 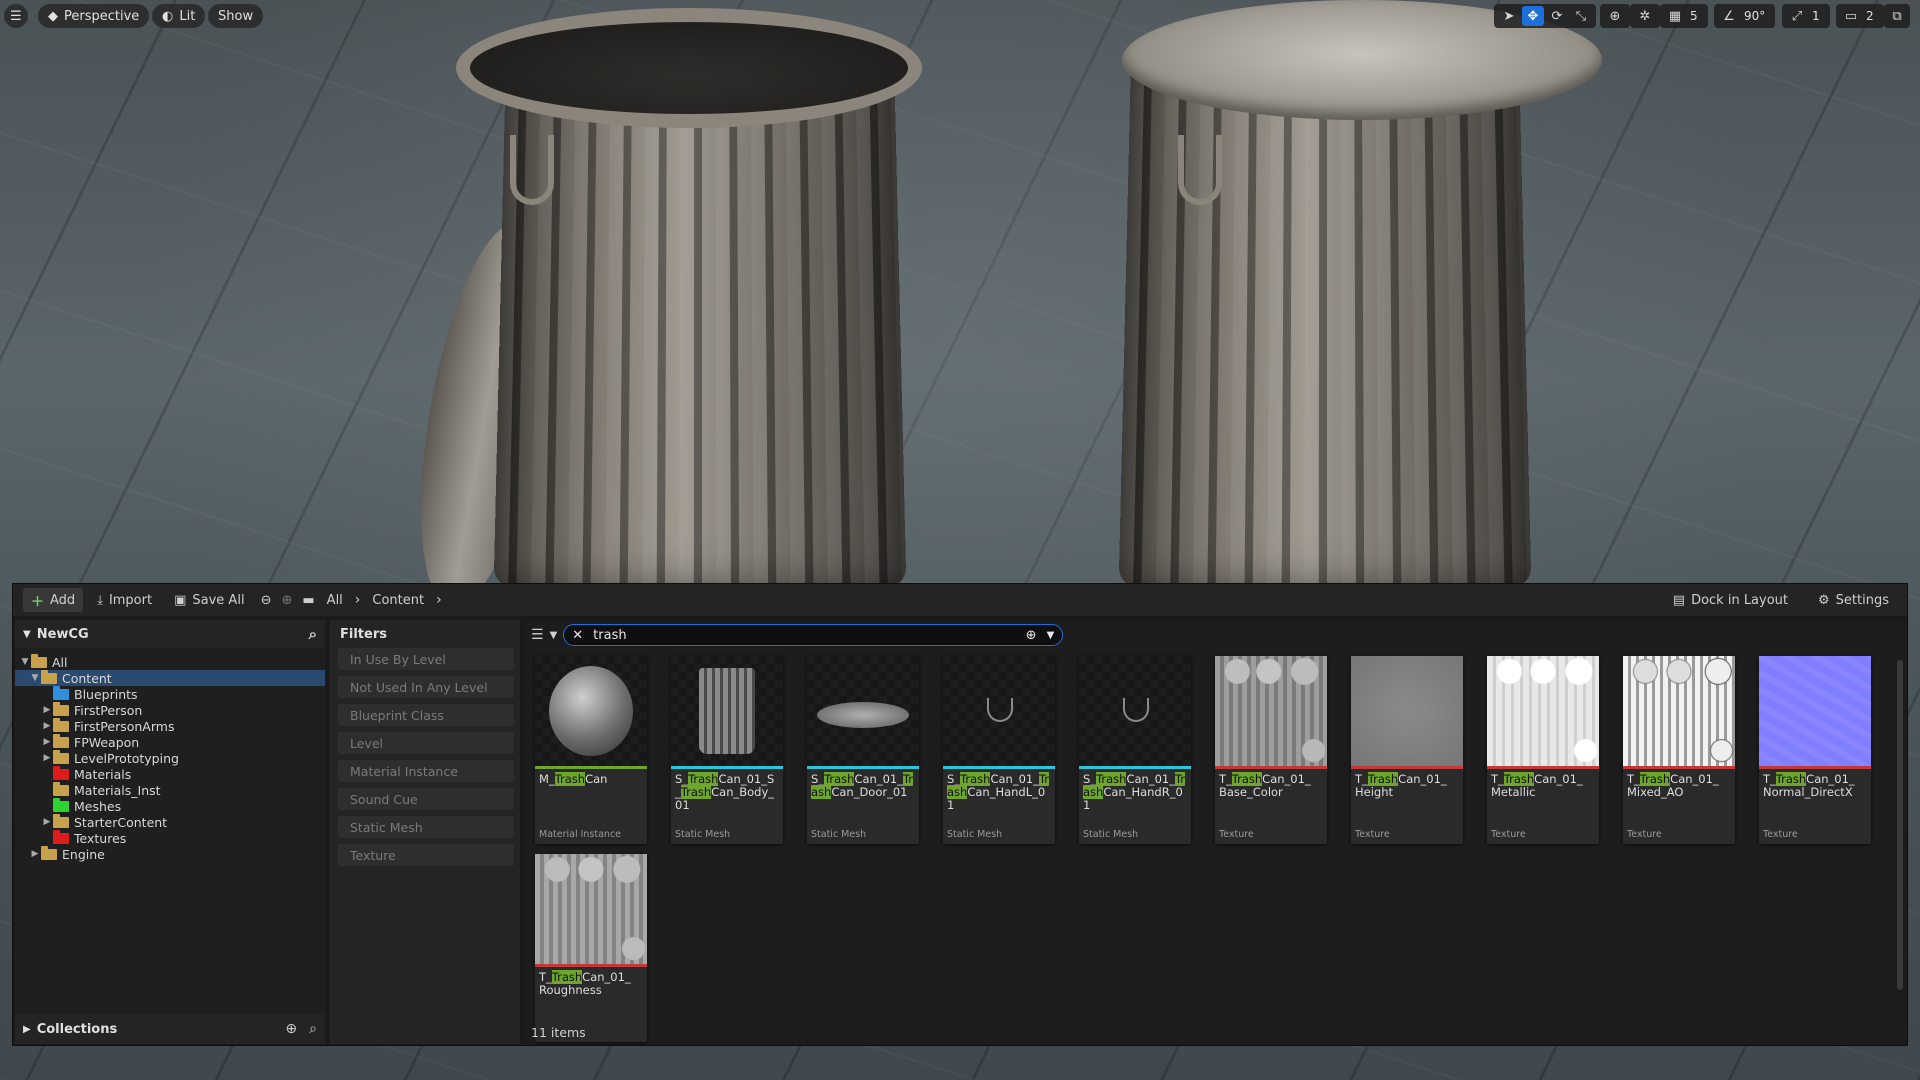 I want to click on maximize-icon: ⧉, so click(x=1897, y=16).